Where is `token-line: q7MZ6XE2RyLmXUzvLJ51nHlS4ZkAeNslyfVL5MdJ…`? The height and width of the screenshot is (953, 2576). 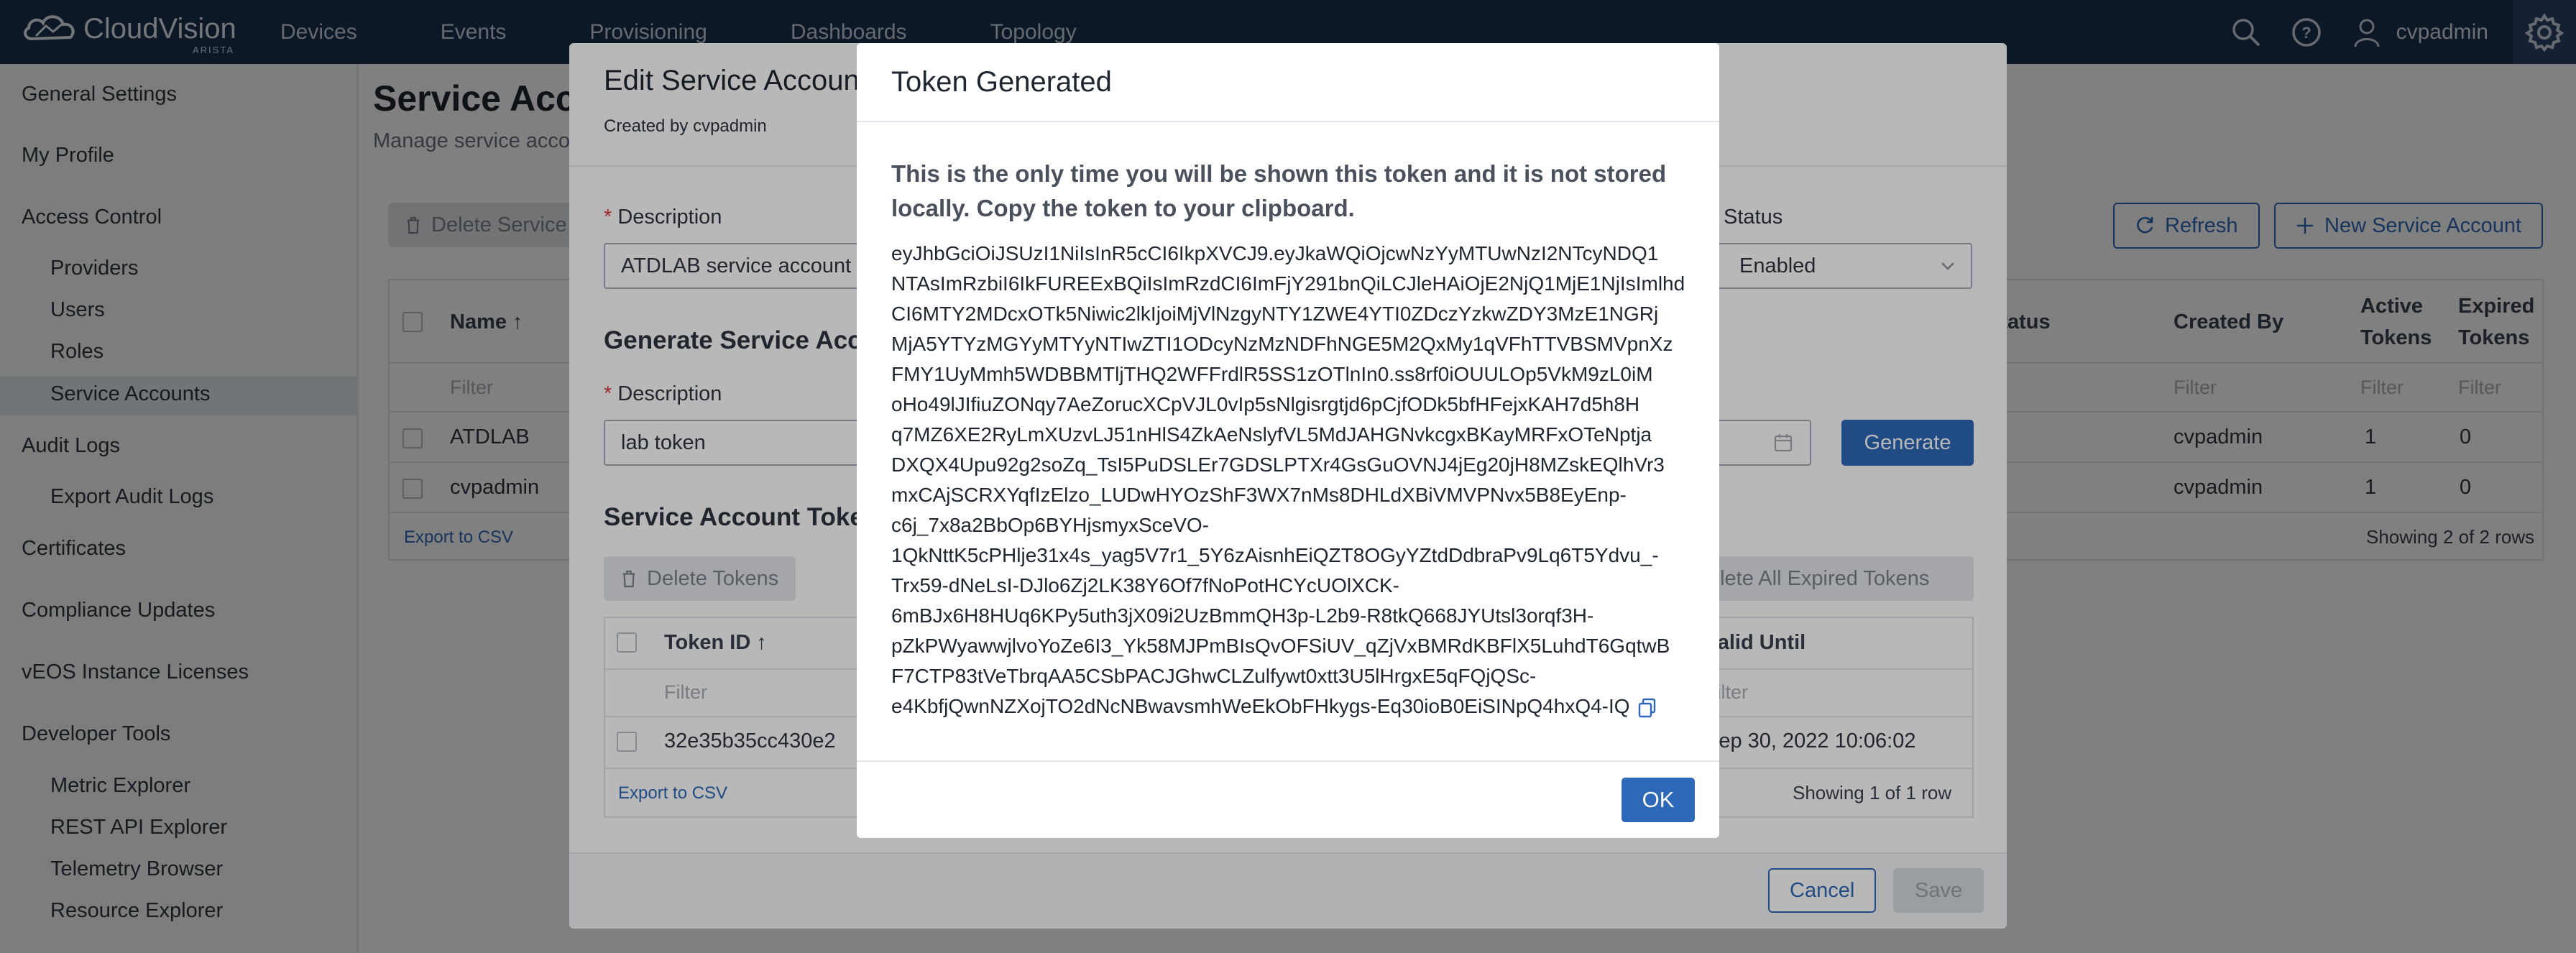 token-line: q7MZ6XE2RyLmXUzvLJ51nHlS4ZkAeNslyfVL5MdJ… is located at coordinates (1271, 435).